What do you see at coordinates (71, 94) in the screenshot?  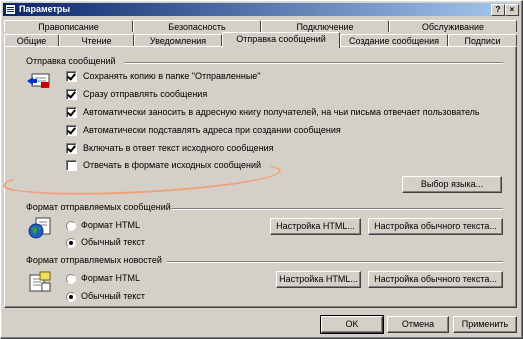 I see `send-immediately-checkbox` at bounding box center [71, 94].